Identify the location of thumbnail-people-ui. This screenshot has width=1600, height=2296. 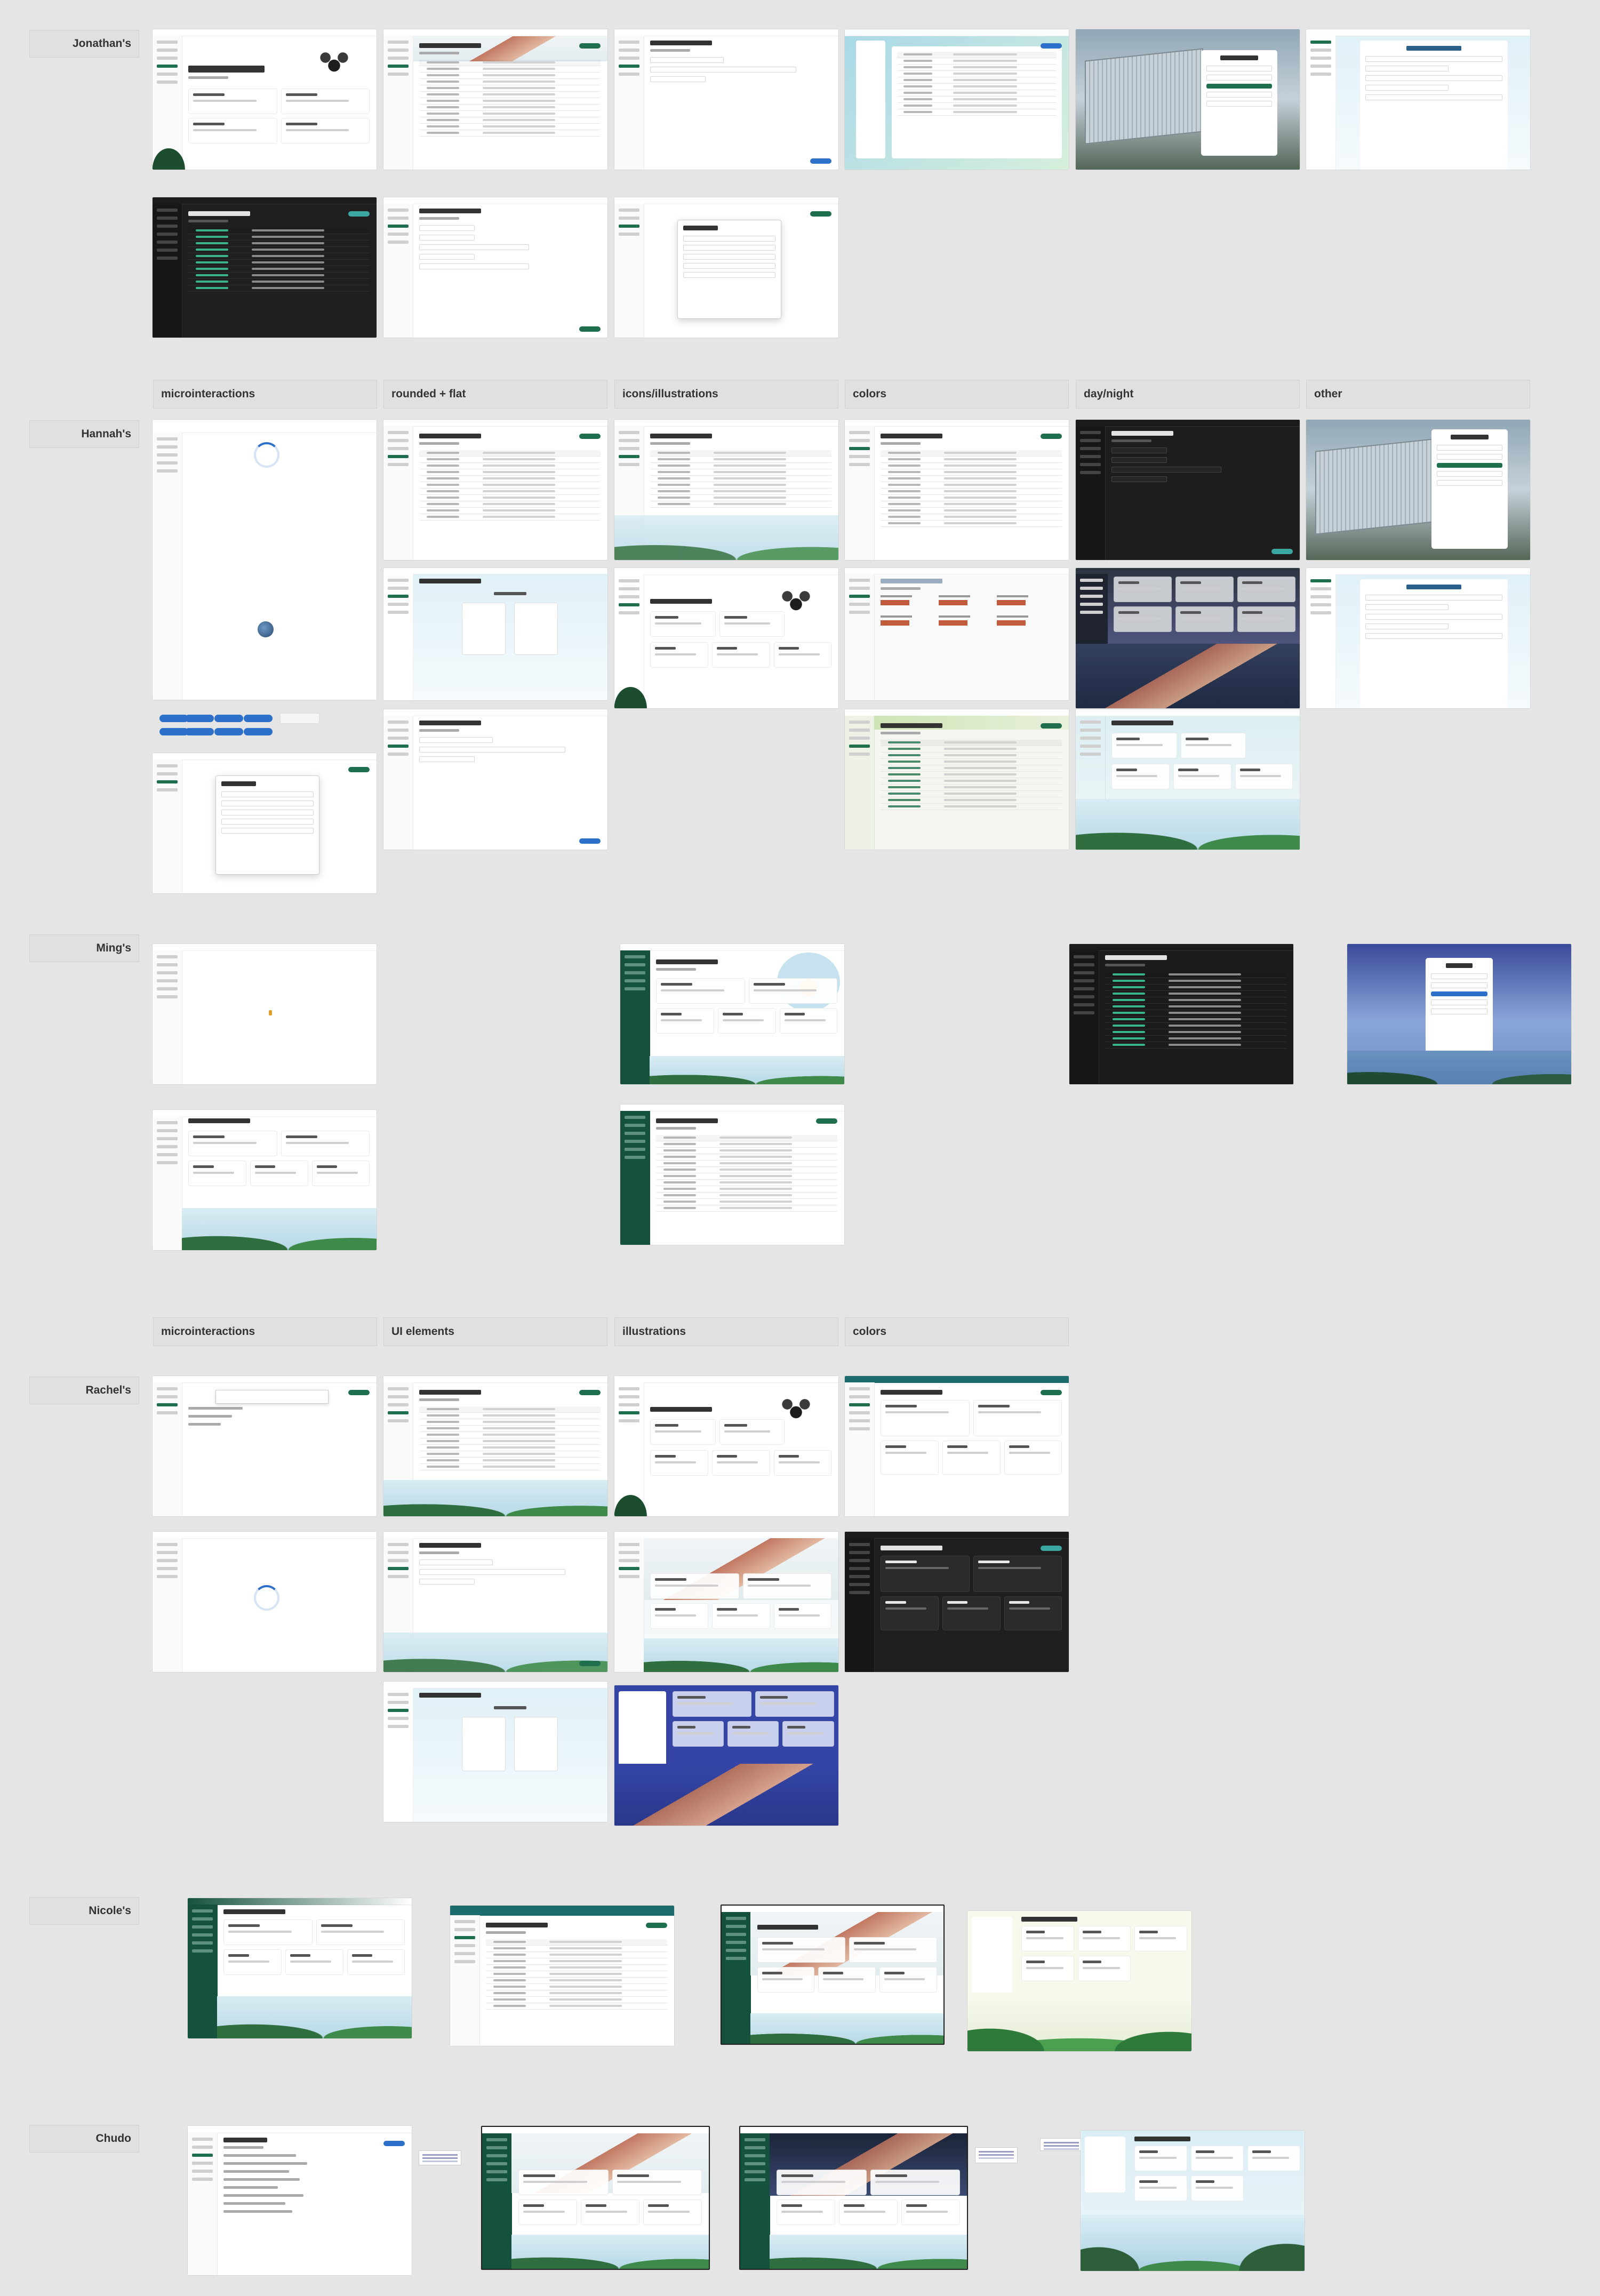
(495, 1446).